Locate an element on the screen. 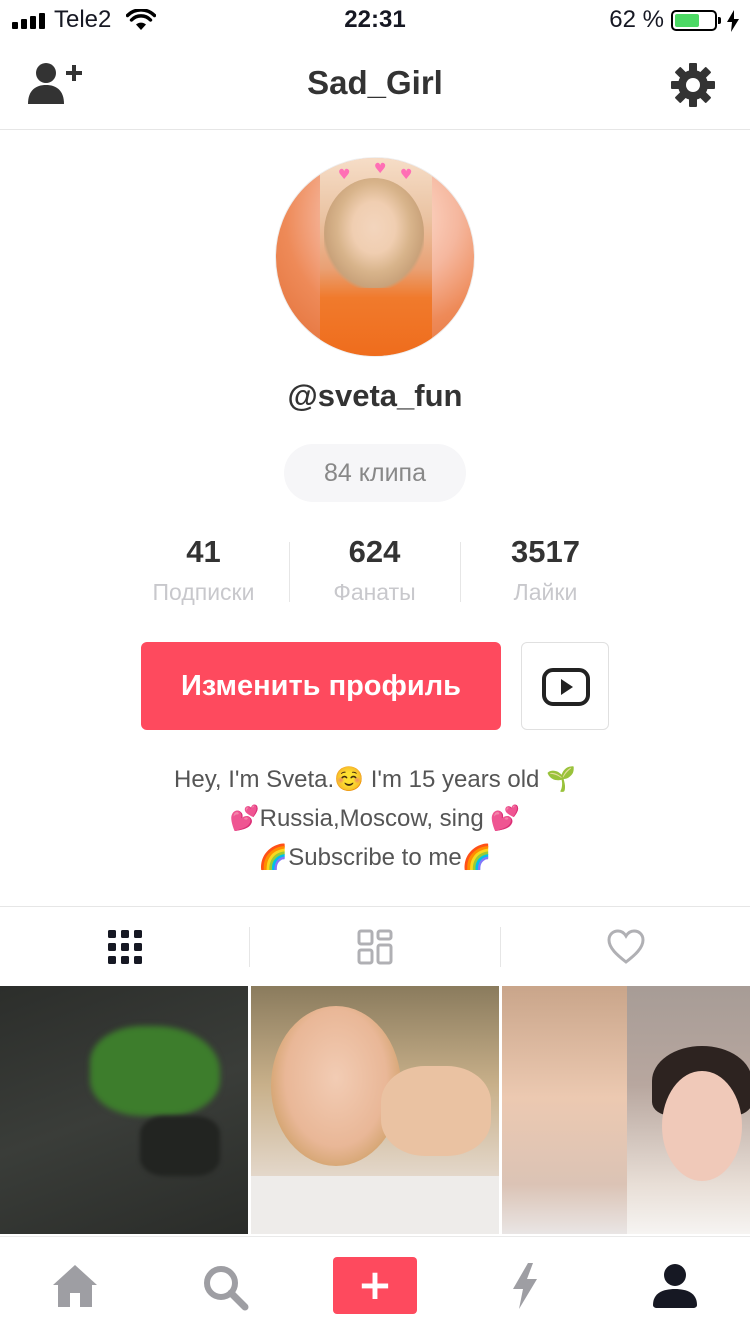  stat-likes-value: 3517 is located at coordinates (545, 551).